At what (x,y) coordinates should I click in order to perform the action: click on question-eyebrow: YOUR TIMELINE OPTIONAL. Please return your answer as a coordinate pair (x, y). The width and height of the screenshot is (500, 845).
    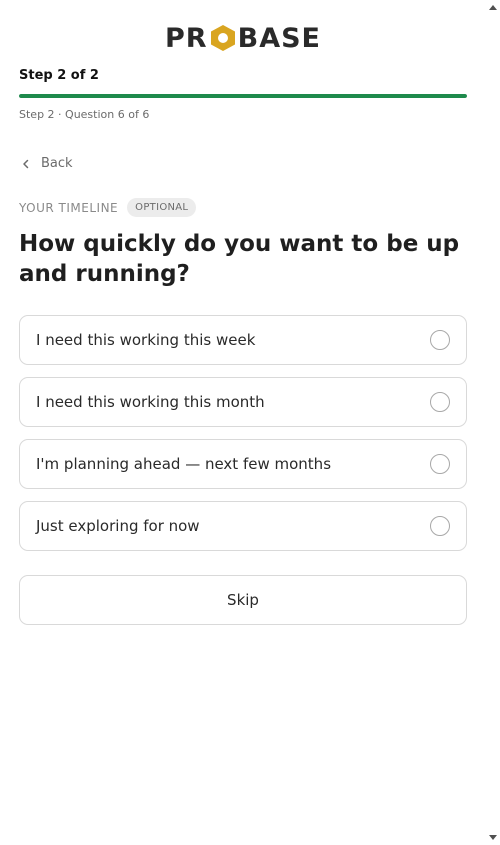
    Looking at the image, I should click on (108, 207).